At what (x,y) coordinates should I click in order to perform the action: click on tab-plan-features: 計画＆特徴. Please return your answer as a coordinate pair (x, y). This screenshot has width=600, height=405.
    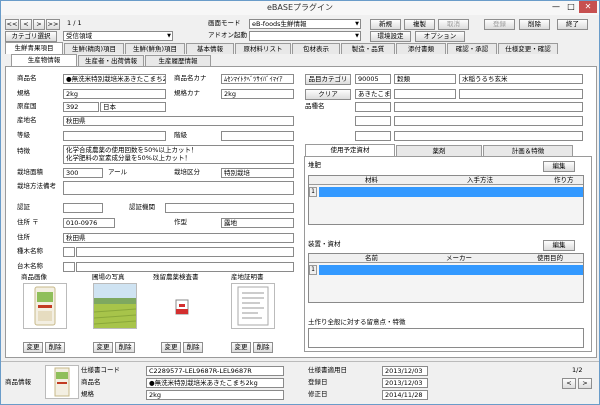
    Looking at the image, I should click on (528, 150).